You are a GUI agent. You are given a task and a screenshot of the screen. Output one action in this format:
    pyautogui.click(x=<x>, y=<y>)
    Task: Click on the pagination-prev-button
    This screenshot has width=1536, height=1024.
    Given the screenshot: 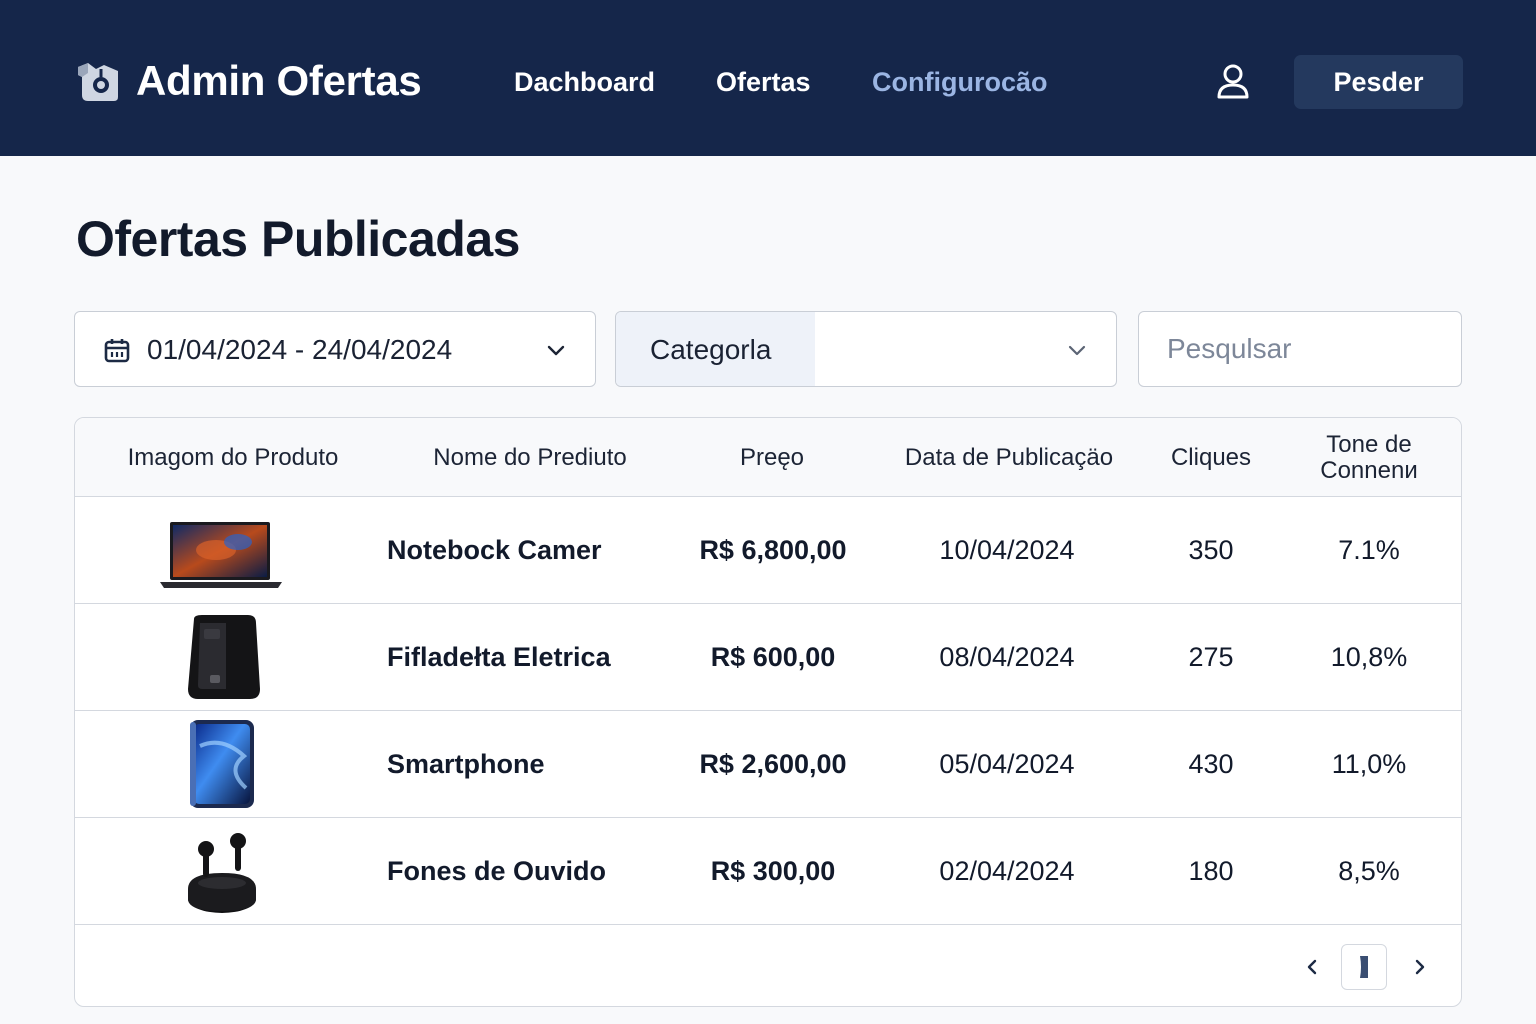 What is the action you would take?
    pyautogui.click(x=1312, y=967)
    